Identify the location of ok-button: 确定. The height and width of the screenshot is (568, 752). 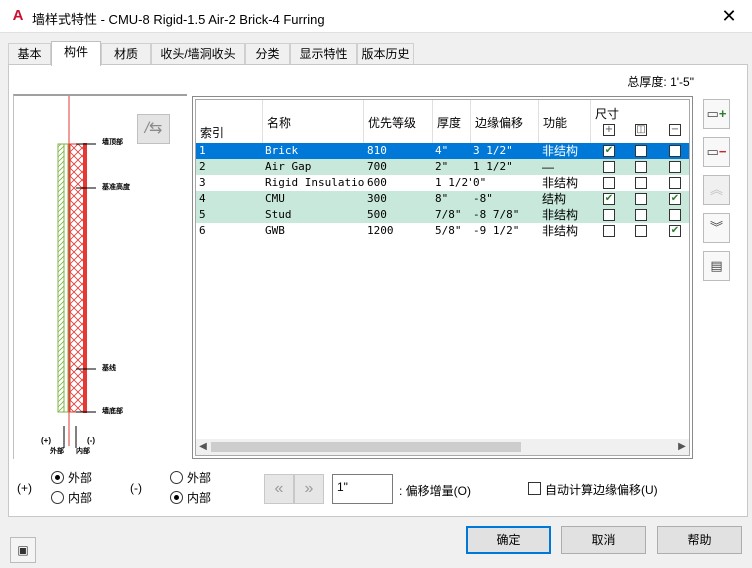
(508, 540).